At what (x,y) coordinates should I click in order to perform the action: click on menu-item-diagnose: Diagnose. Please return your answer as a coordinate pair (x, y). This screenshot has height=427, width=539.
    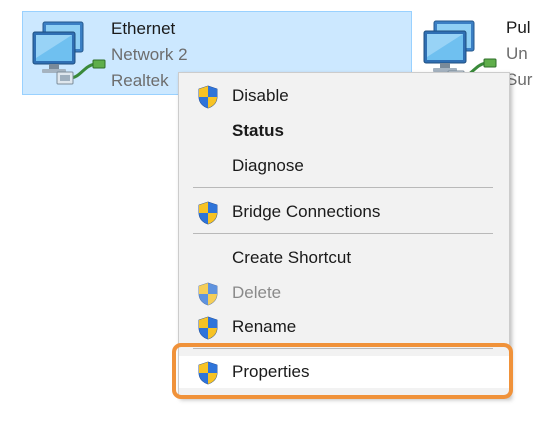
    Looking at the image, I should click on (344, 166).